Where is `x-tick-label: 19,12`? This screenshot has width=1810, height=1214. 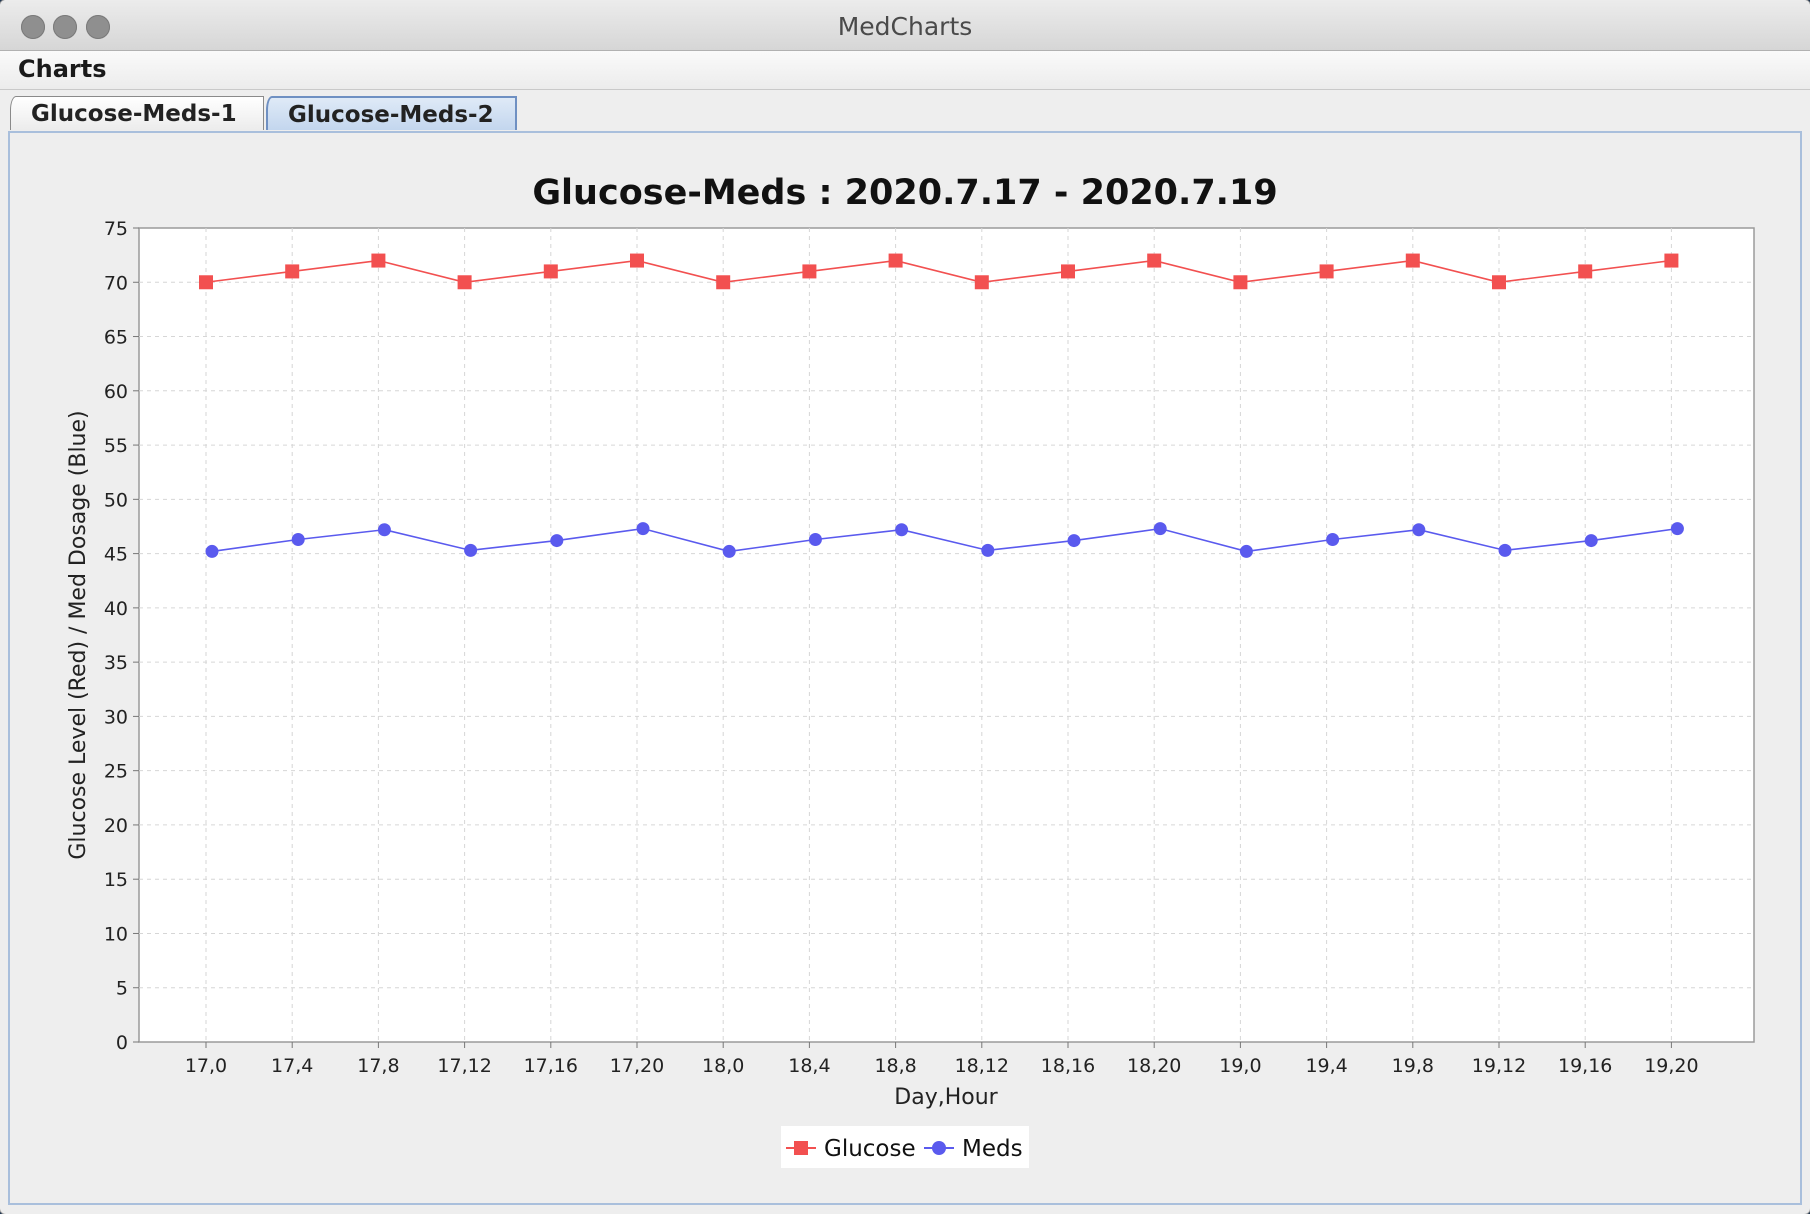 x-tick-label: 19,12 is located at coordinates (1499, 1066).